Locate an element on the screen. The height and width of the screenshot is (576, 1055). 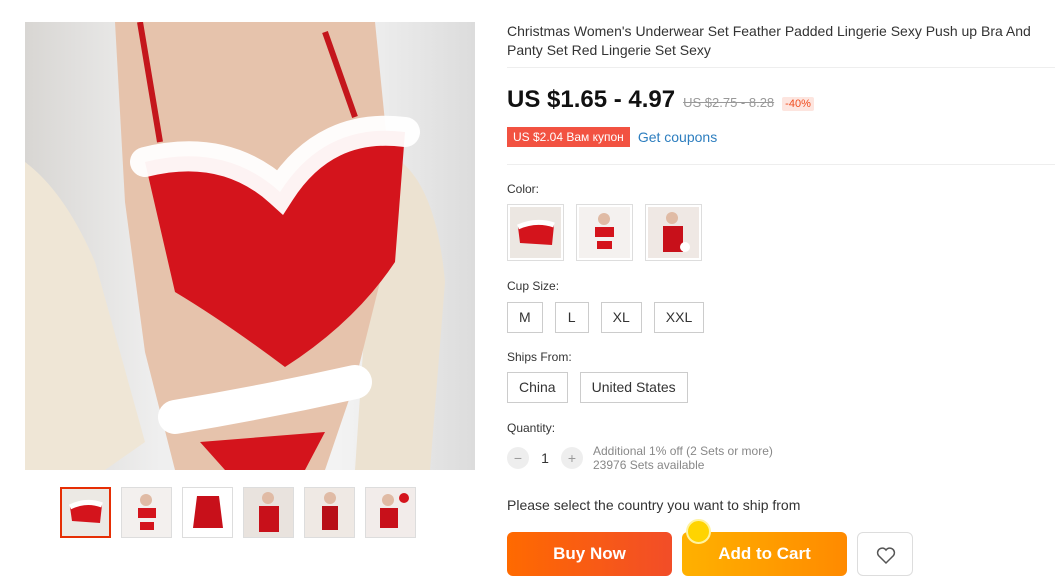
cup-size-option-xxl: XXL is located at coordinates (679, 317).